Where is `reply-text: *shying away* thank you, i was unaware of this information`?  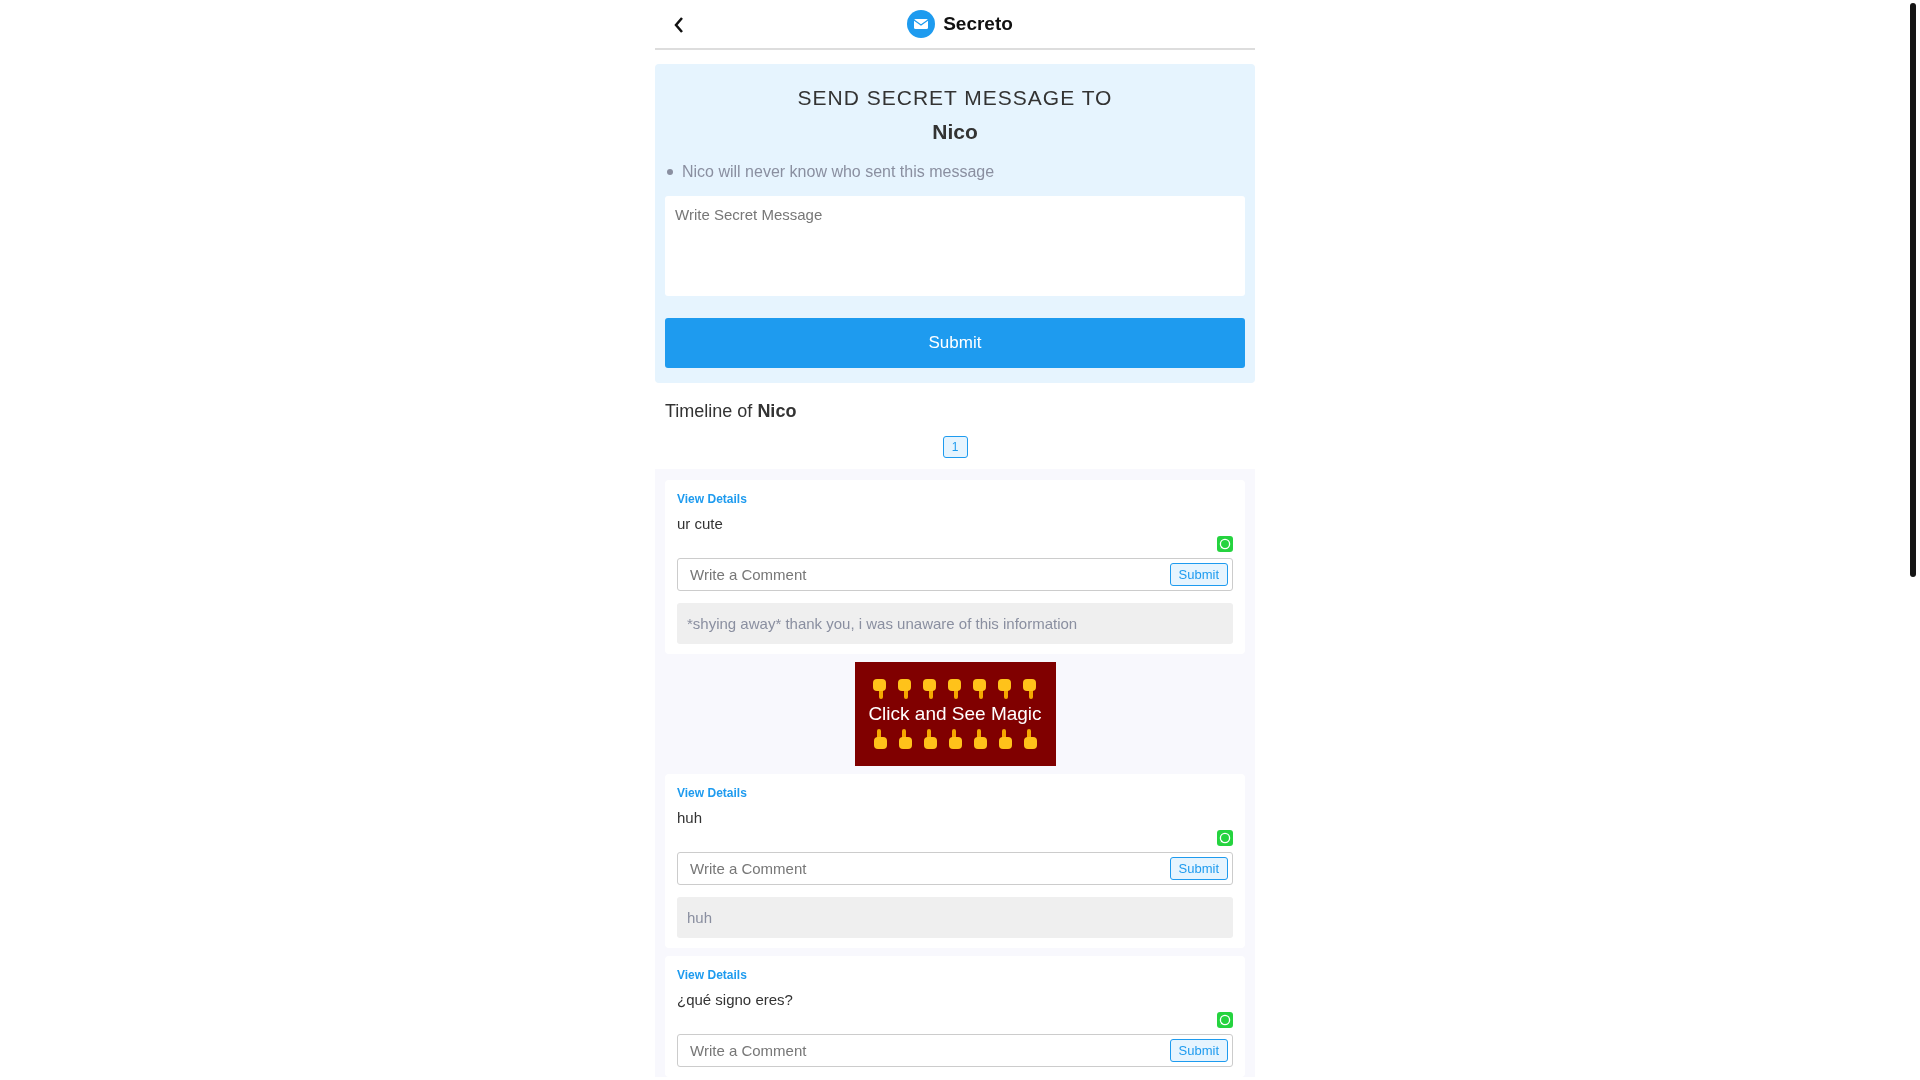
reply-text: *shying away* thank you, i was unaware of this information is located at coordinates (955, 623).